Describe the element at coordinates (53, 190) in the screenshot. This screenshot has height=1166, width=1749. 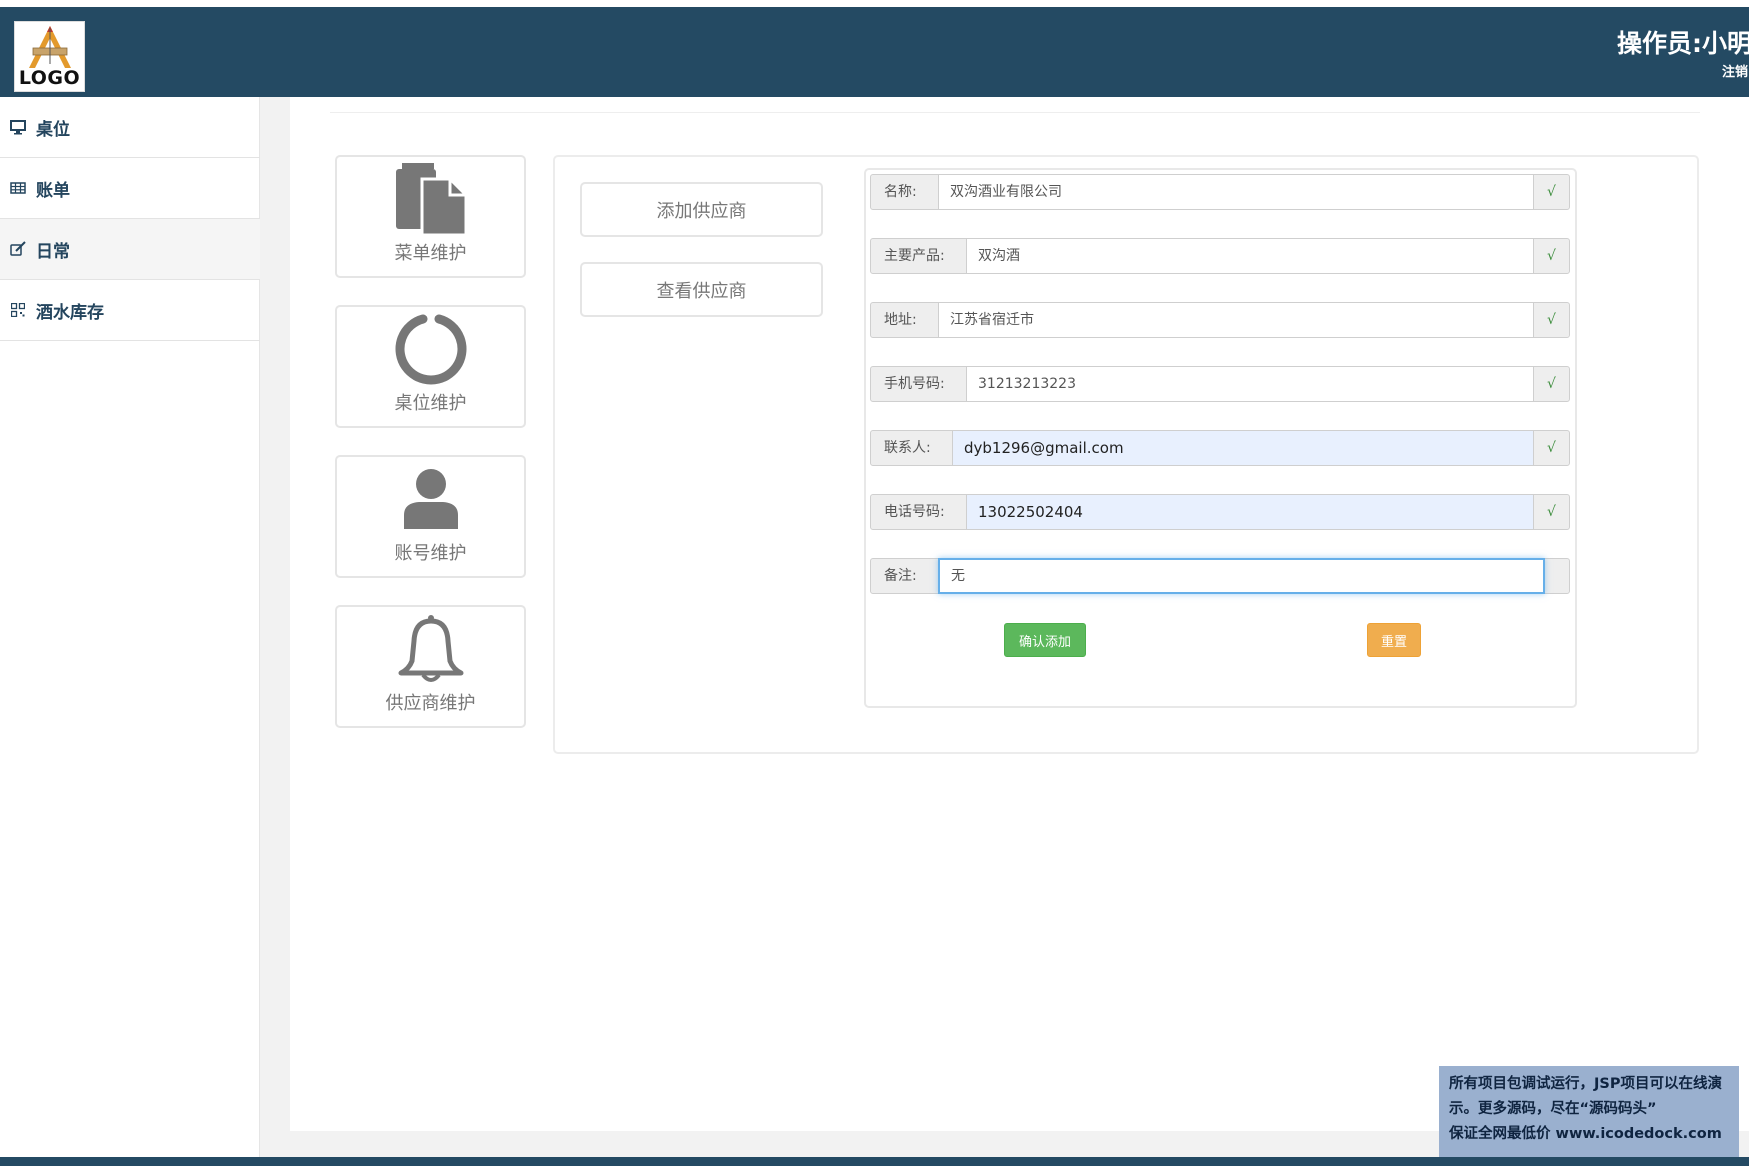
I see `sidebar-item-label: 账单` at that location.